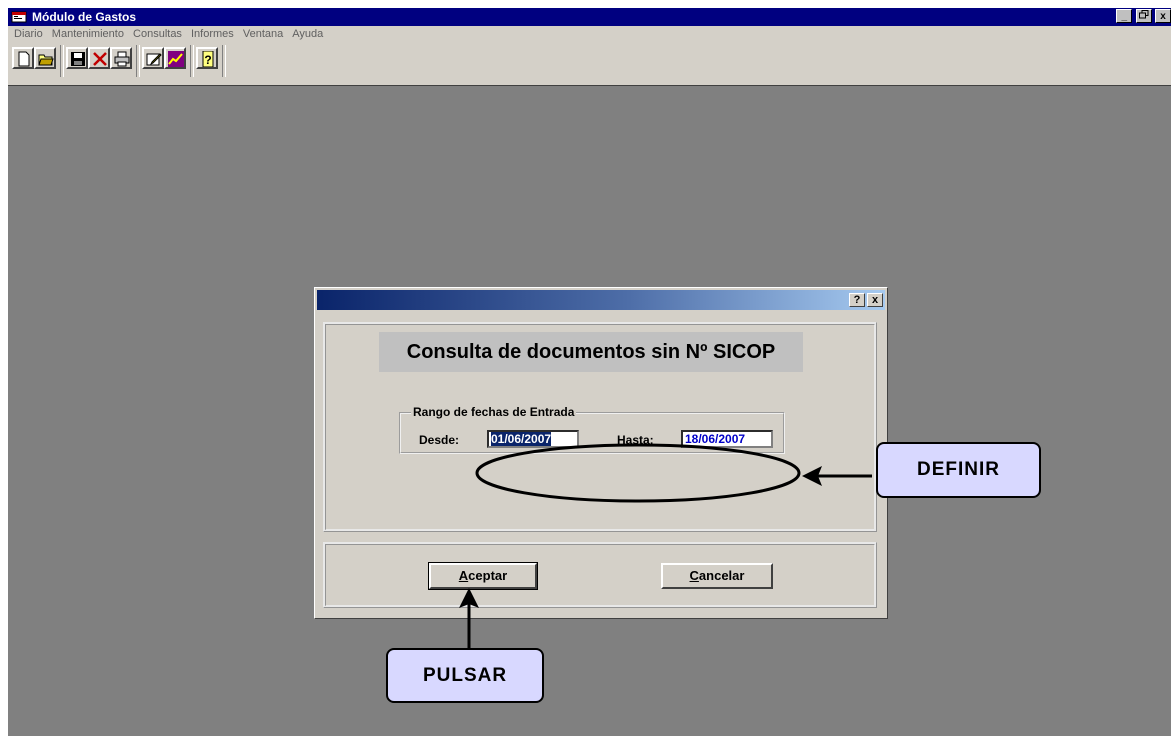  I want to click on pulsar-callout: PULSAR, so click(465, 675).